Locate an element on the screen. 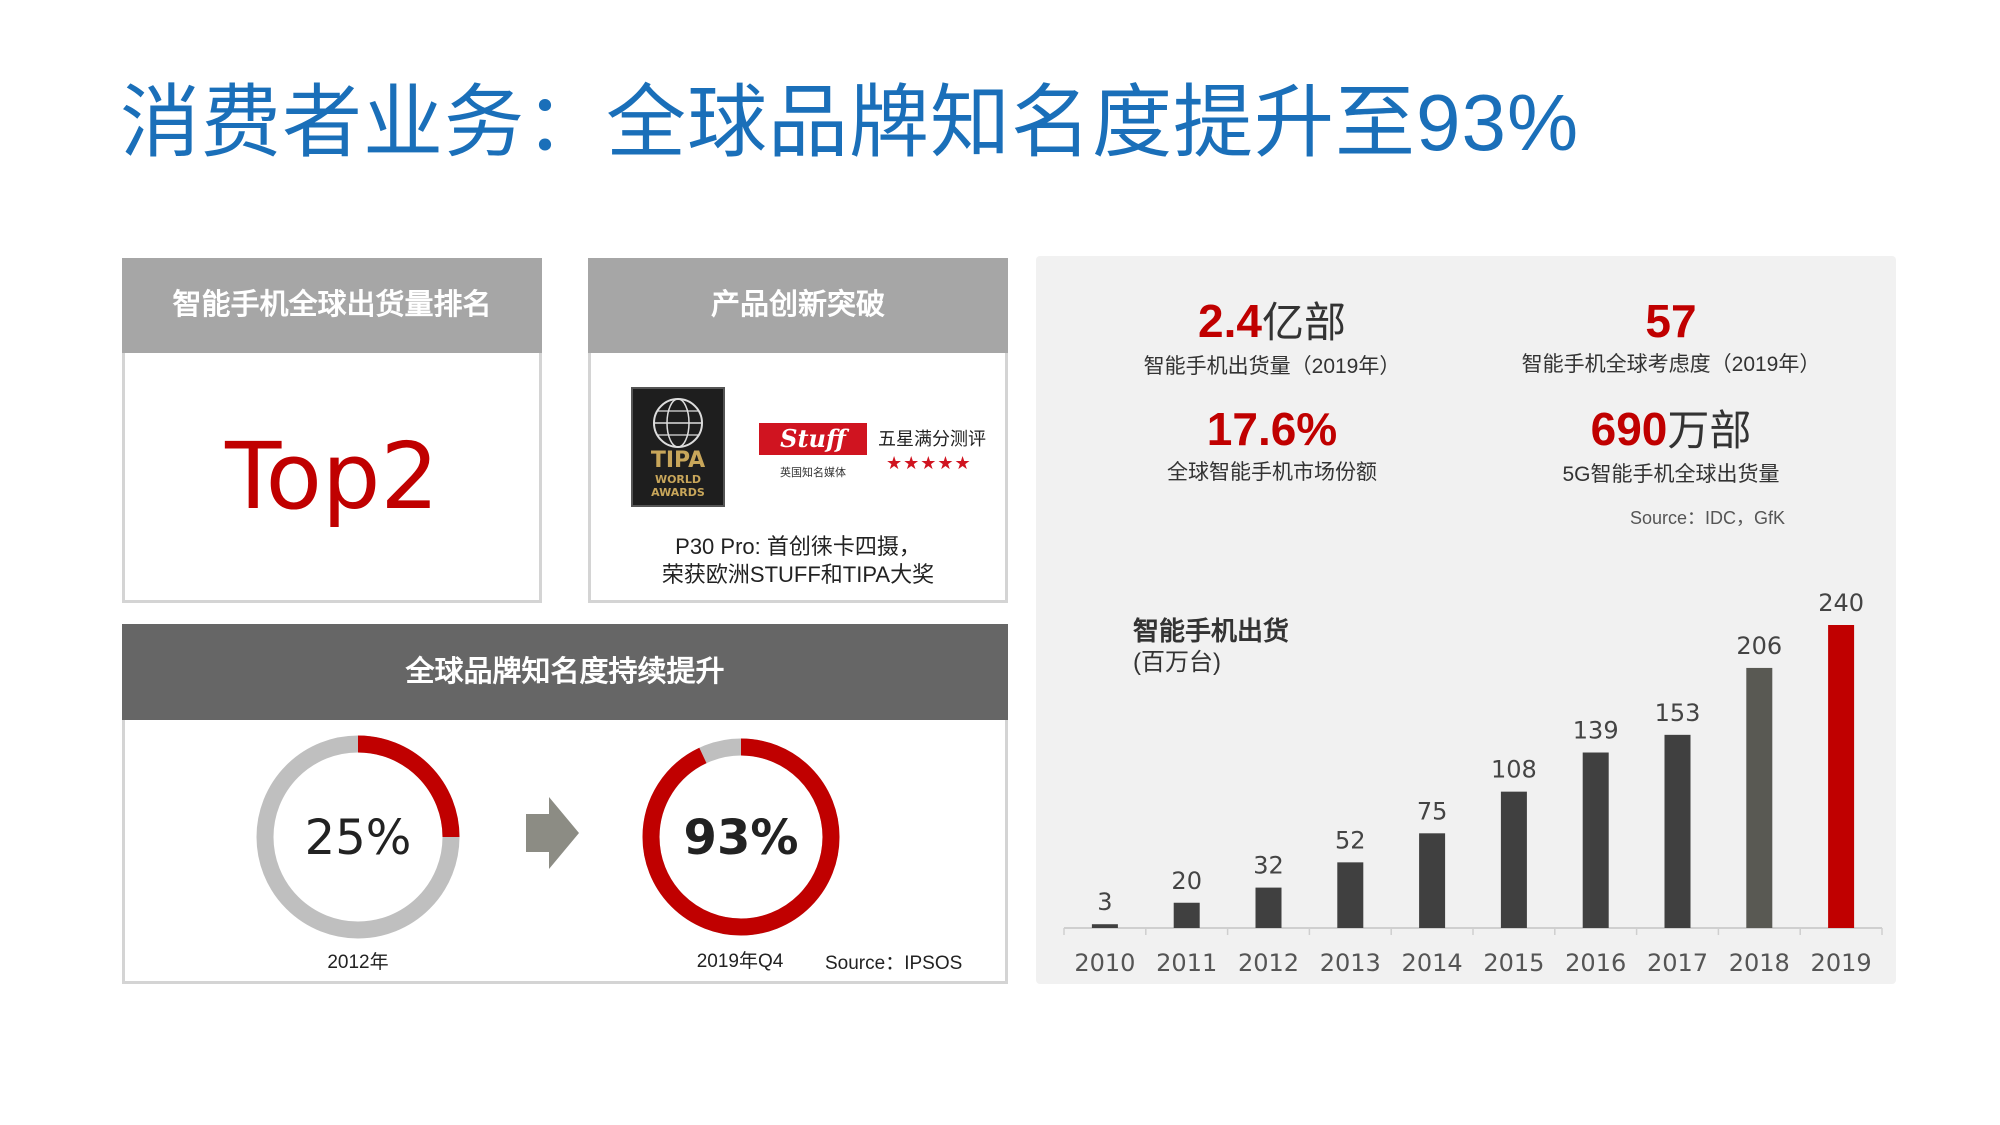 Image resolution: width=2000 pixels, height=1125 pixels. rank-value: Top2 is located at coordinates (332, 476).